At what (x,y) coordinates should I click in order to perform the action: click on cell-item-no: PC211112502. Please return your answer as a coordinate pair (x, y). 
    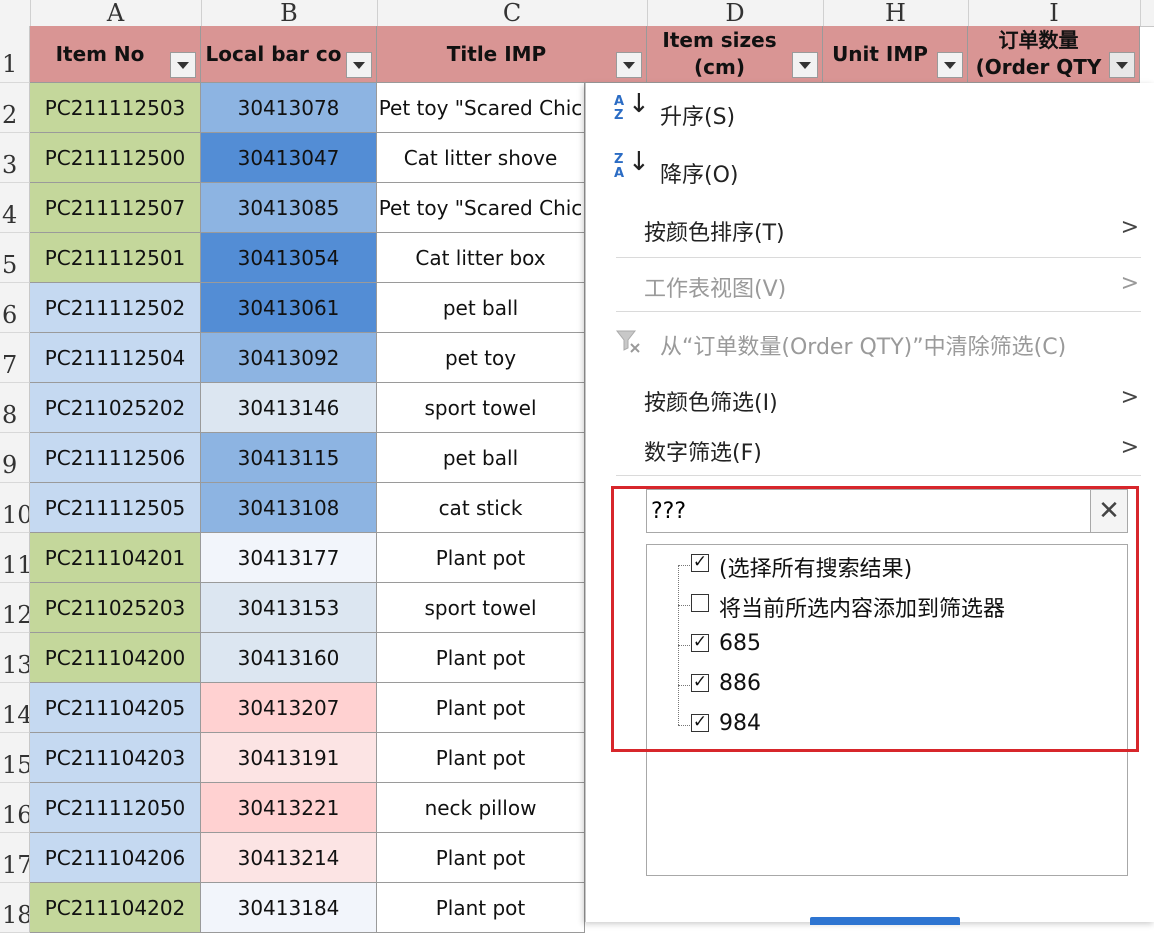
    Looking at the image, I should click on (115, 308).